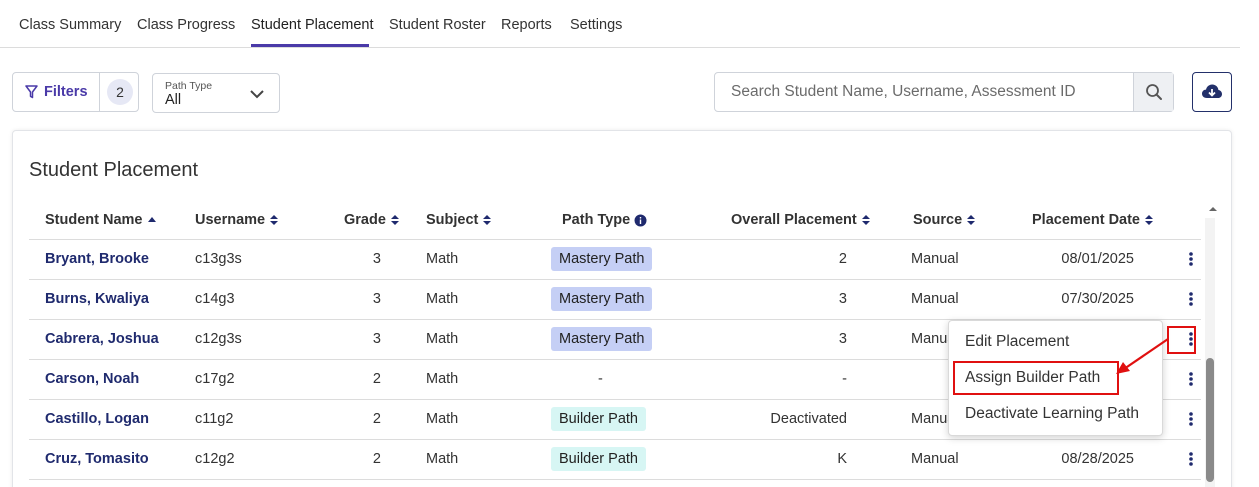 This screenshot has width=1259, height=487. Describe the element at coordinates (97, 459) in the screenshot. I see `student-name-link: Cruz, Tomasito` at that location.